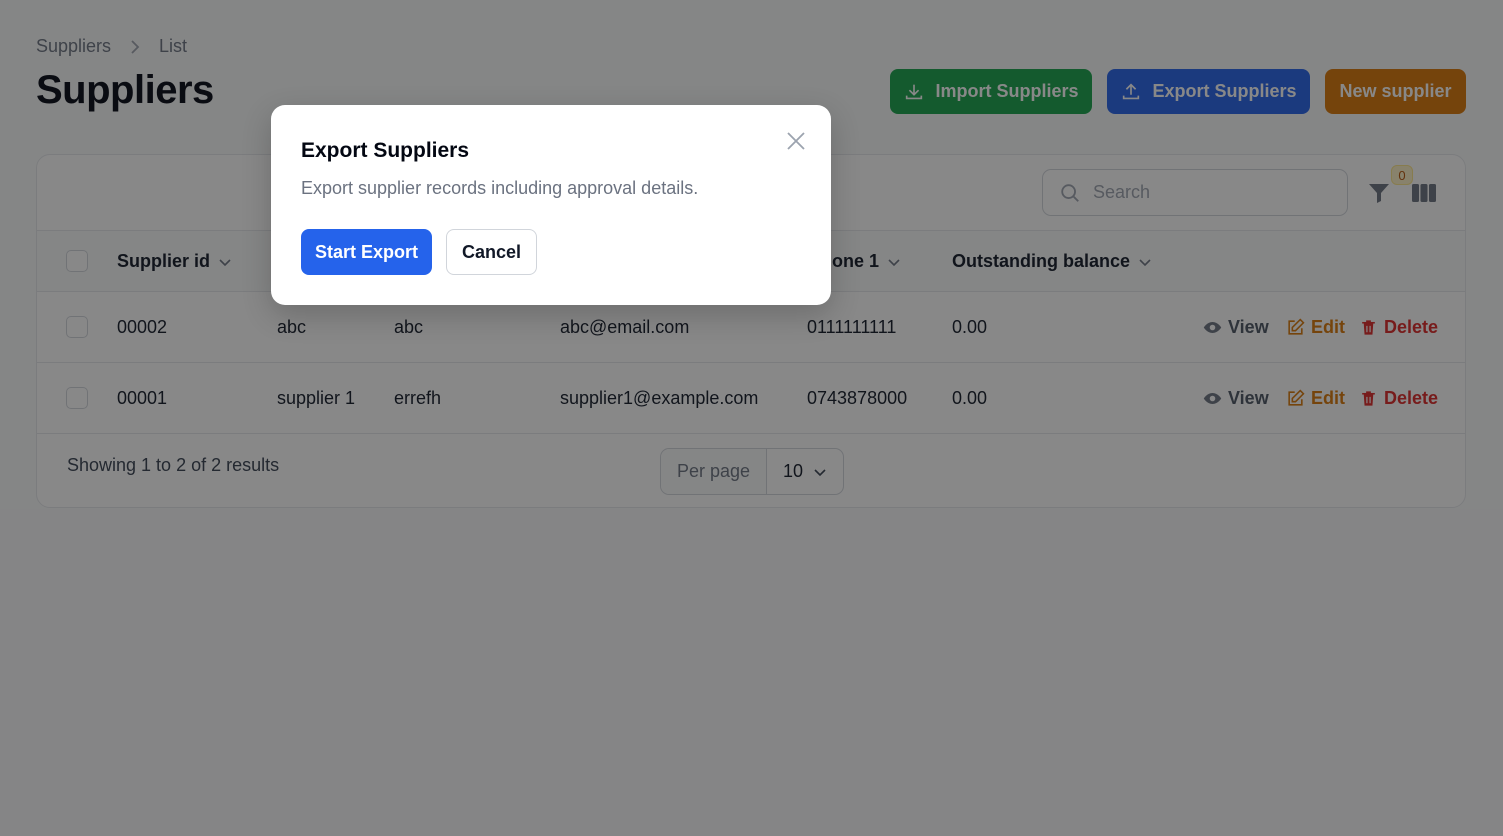 The image size is (1503, 836). Describe the element at coordinates (366, 252) in the screenshot. I see `start-export-button: Start Export` at that location.